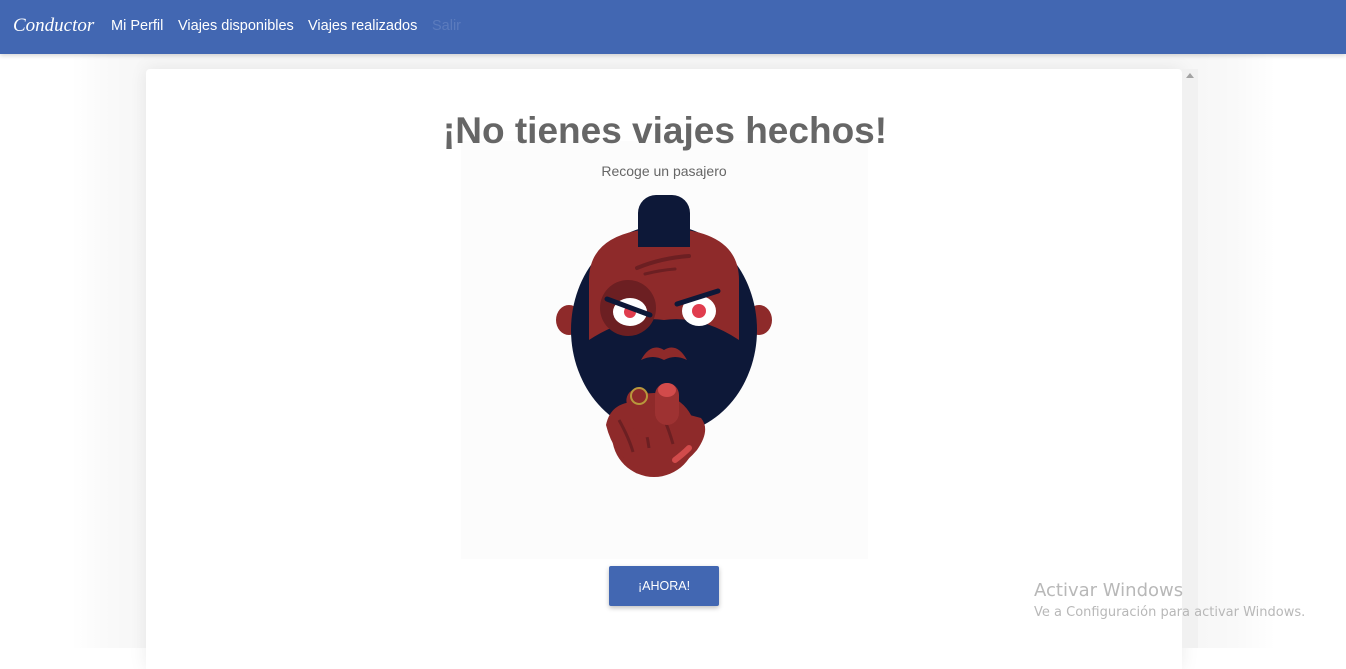  Describe the element at coordinates (665, 130) in the screenshot. I see `page-title: ¡No tienes viajes hechos!` at that location.